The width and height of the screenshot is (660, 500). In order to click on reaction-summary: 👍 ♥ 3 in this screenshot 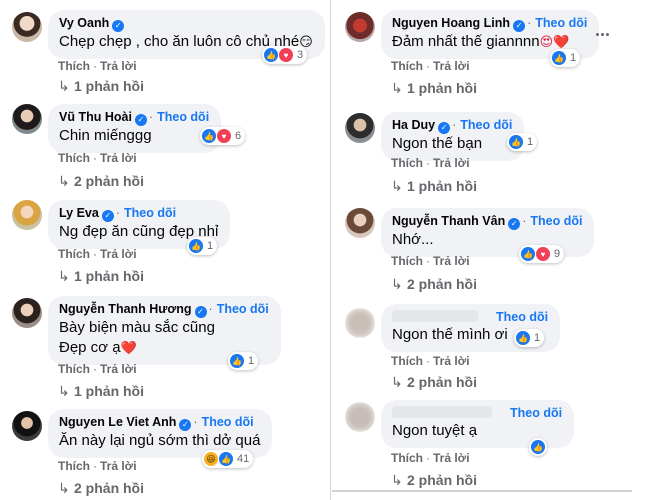, I will do `click(285, 55)`.